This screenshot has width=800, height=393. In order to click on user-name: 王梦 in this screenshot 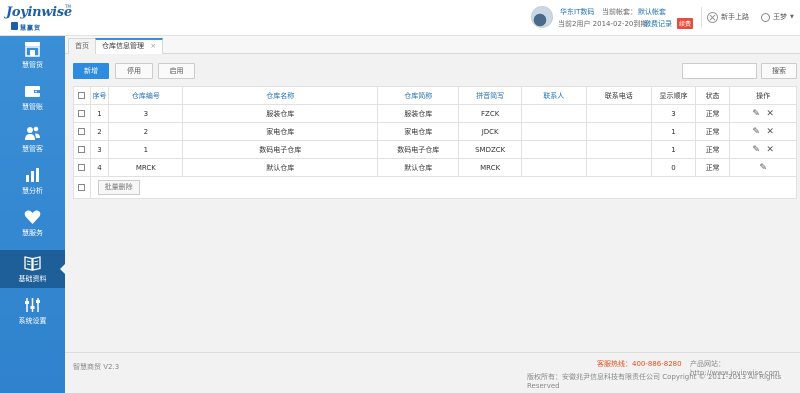, I will do `click(780, 17)`.